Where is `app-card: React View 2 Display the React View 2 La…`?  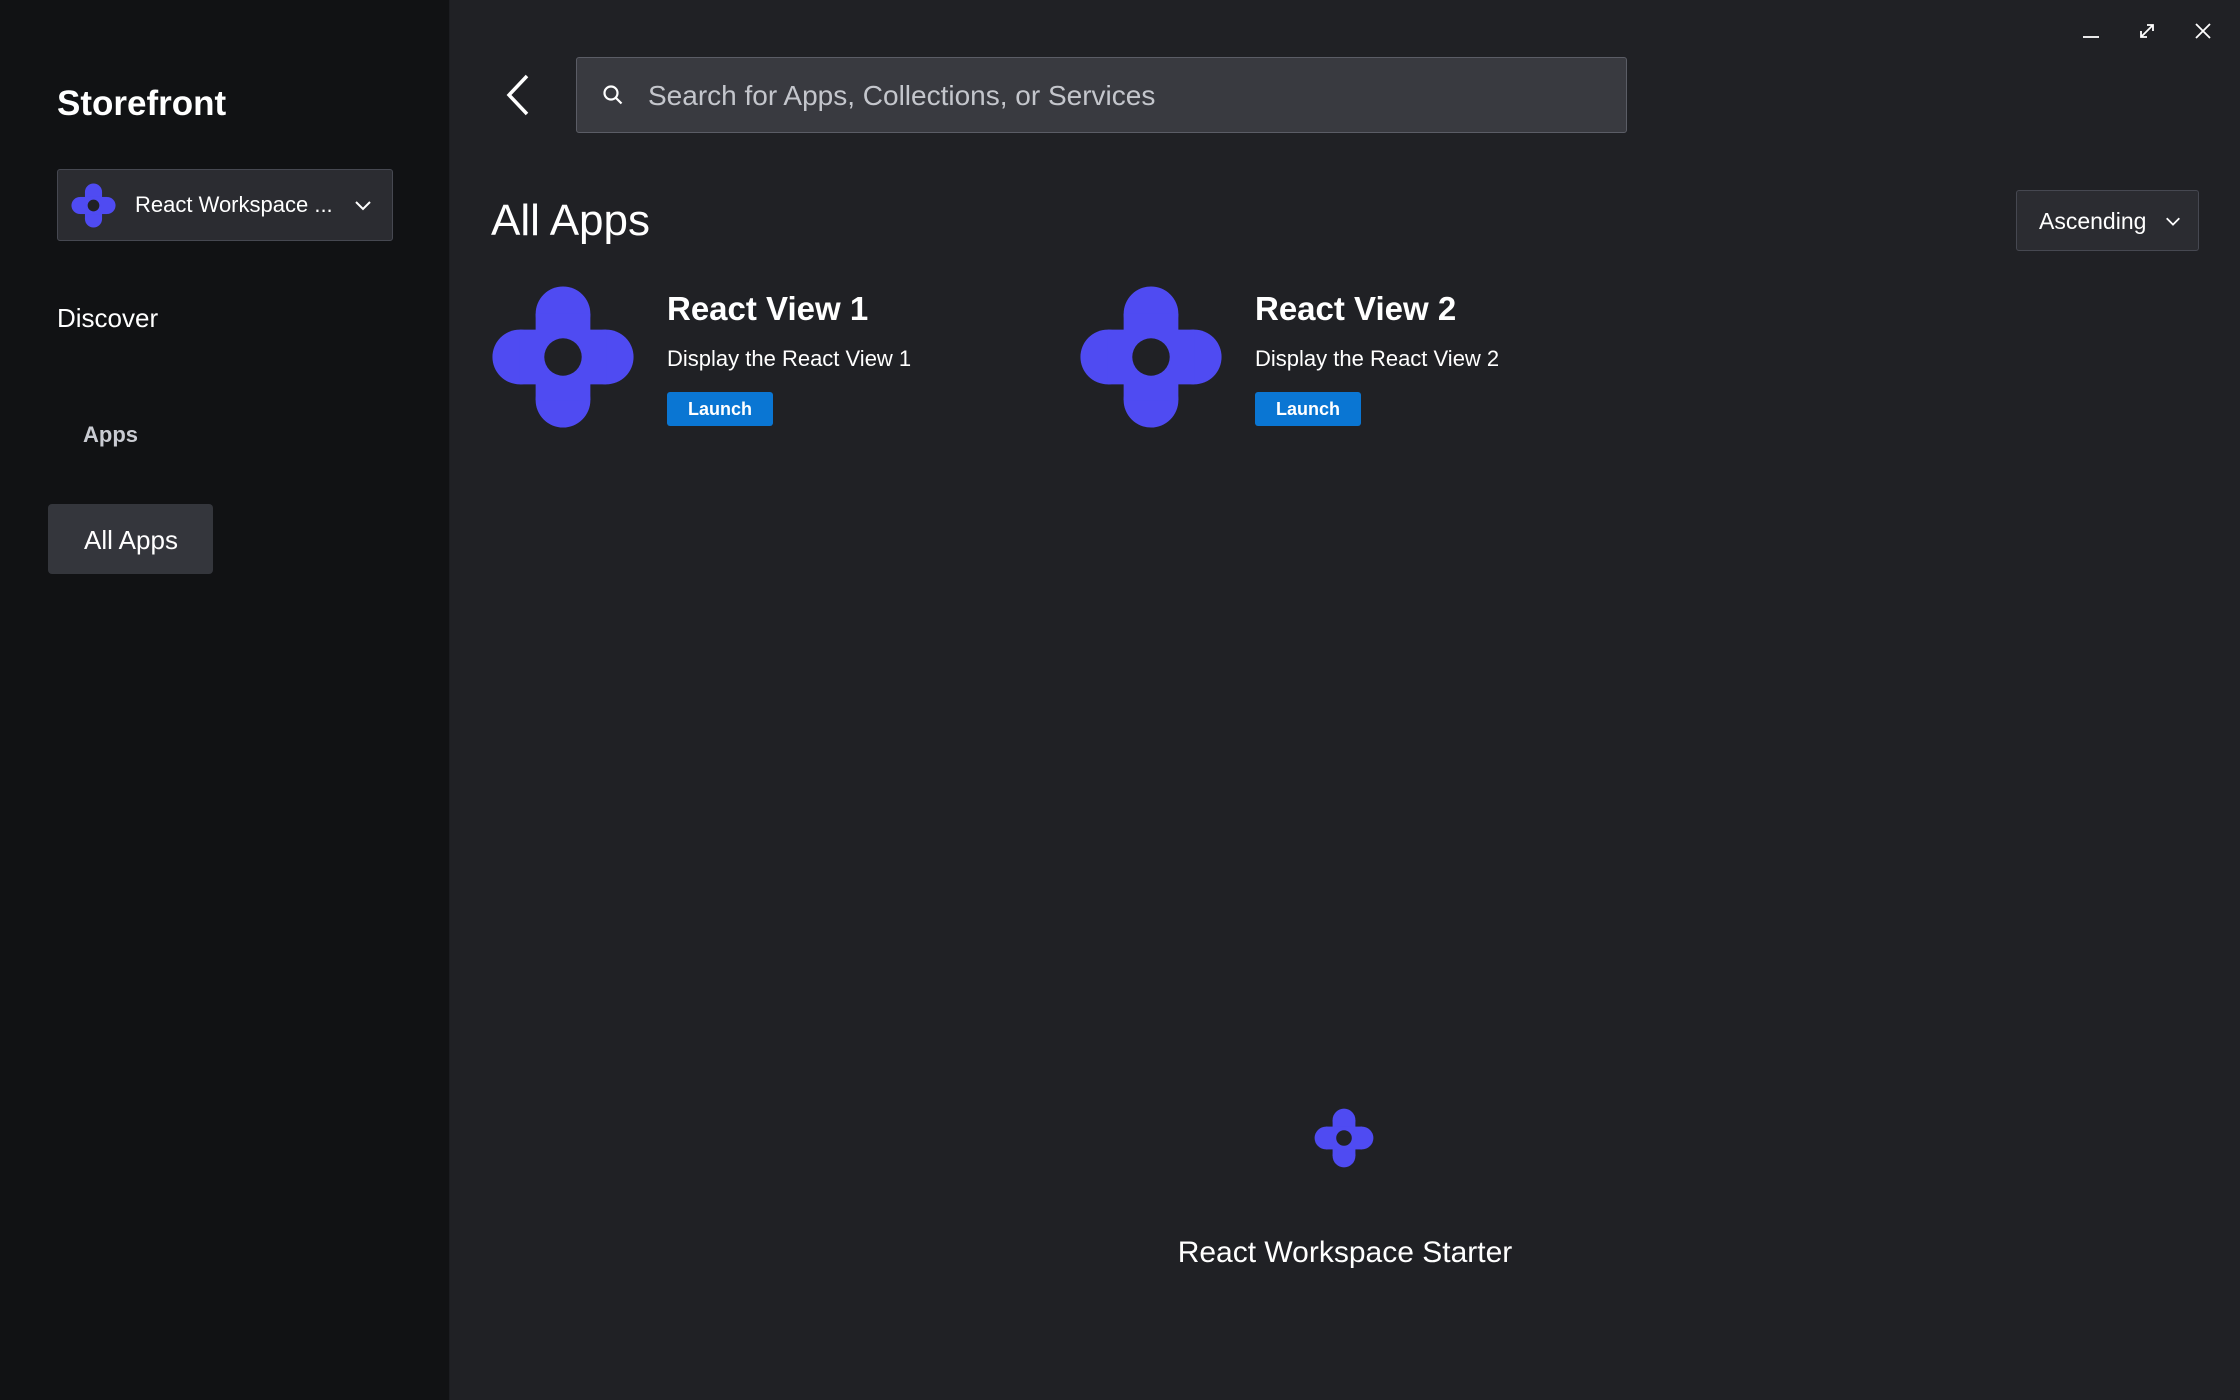 app-card: React View 2 Display the React View 2 La… is located at coordinates (1359, 357).